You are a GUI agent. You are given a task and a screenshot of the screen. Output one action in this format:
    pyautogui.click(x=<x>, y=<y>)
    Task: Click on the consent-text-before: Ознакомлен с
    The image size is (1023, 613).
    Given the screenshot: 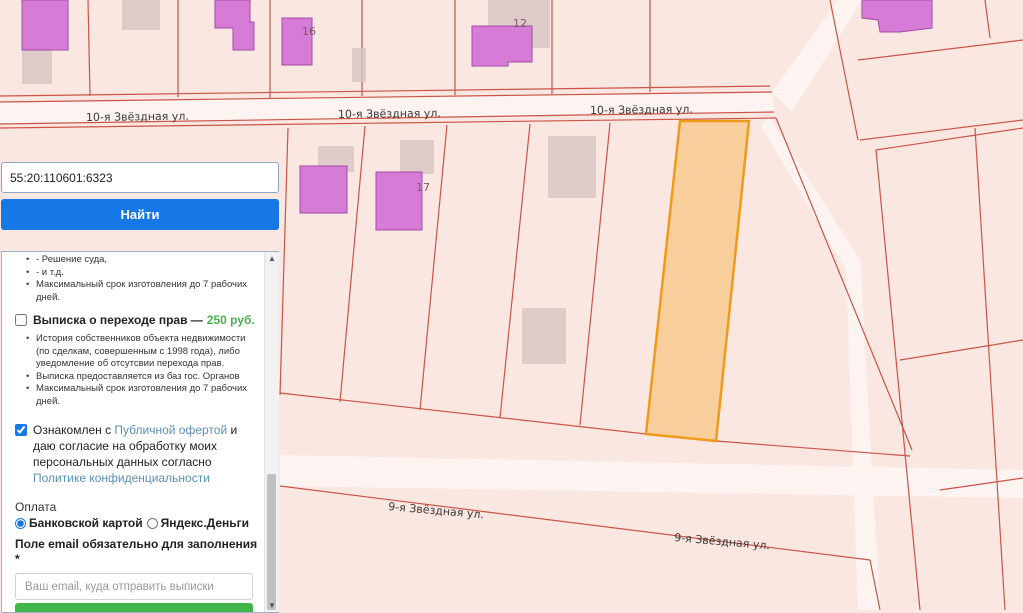 What is the action you would take?
    pyautogui.click(x=74, y=430)
    